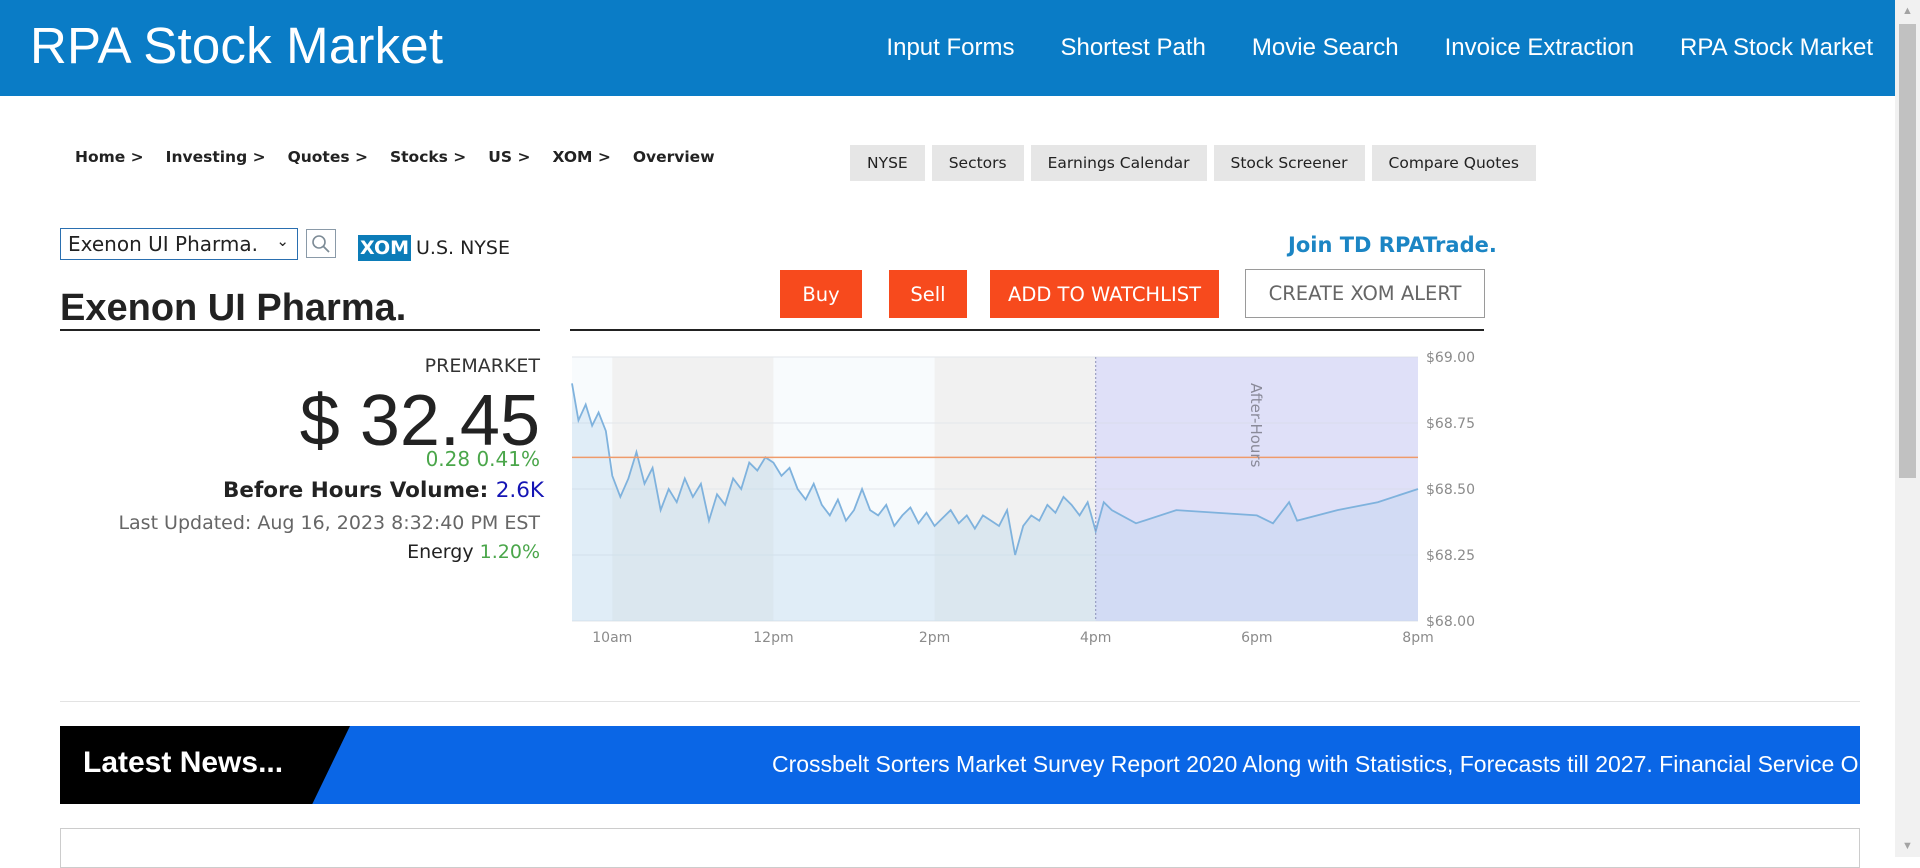 This screenshot has height=868, width=1920. What do you see at coordinates (821, 294) in the screenshot?
I see `buy-button: Buy` at bounding box center [821, 294].